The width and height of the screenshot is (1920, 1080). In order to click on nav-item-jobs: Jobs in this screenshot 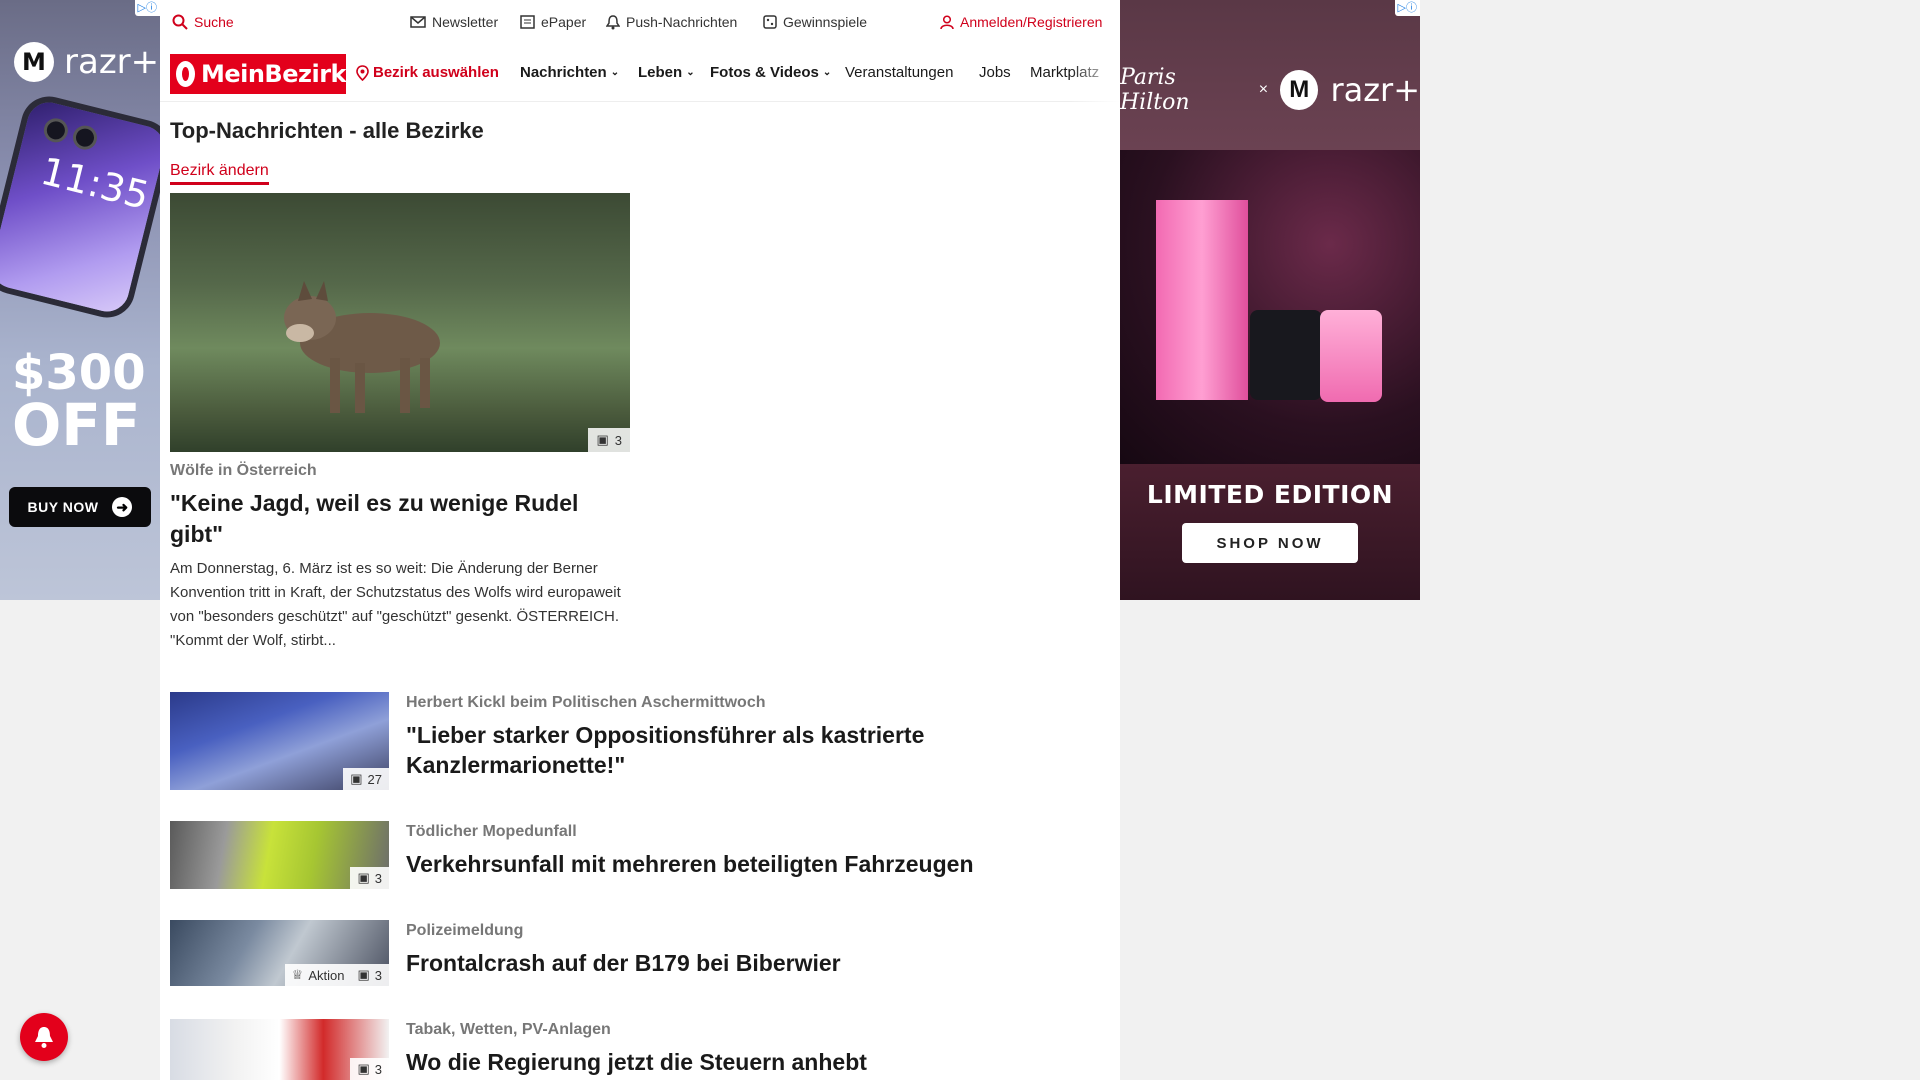, I will do `click(995, 72)`.